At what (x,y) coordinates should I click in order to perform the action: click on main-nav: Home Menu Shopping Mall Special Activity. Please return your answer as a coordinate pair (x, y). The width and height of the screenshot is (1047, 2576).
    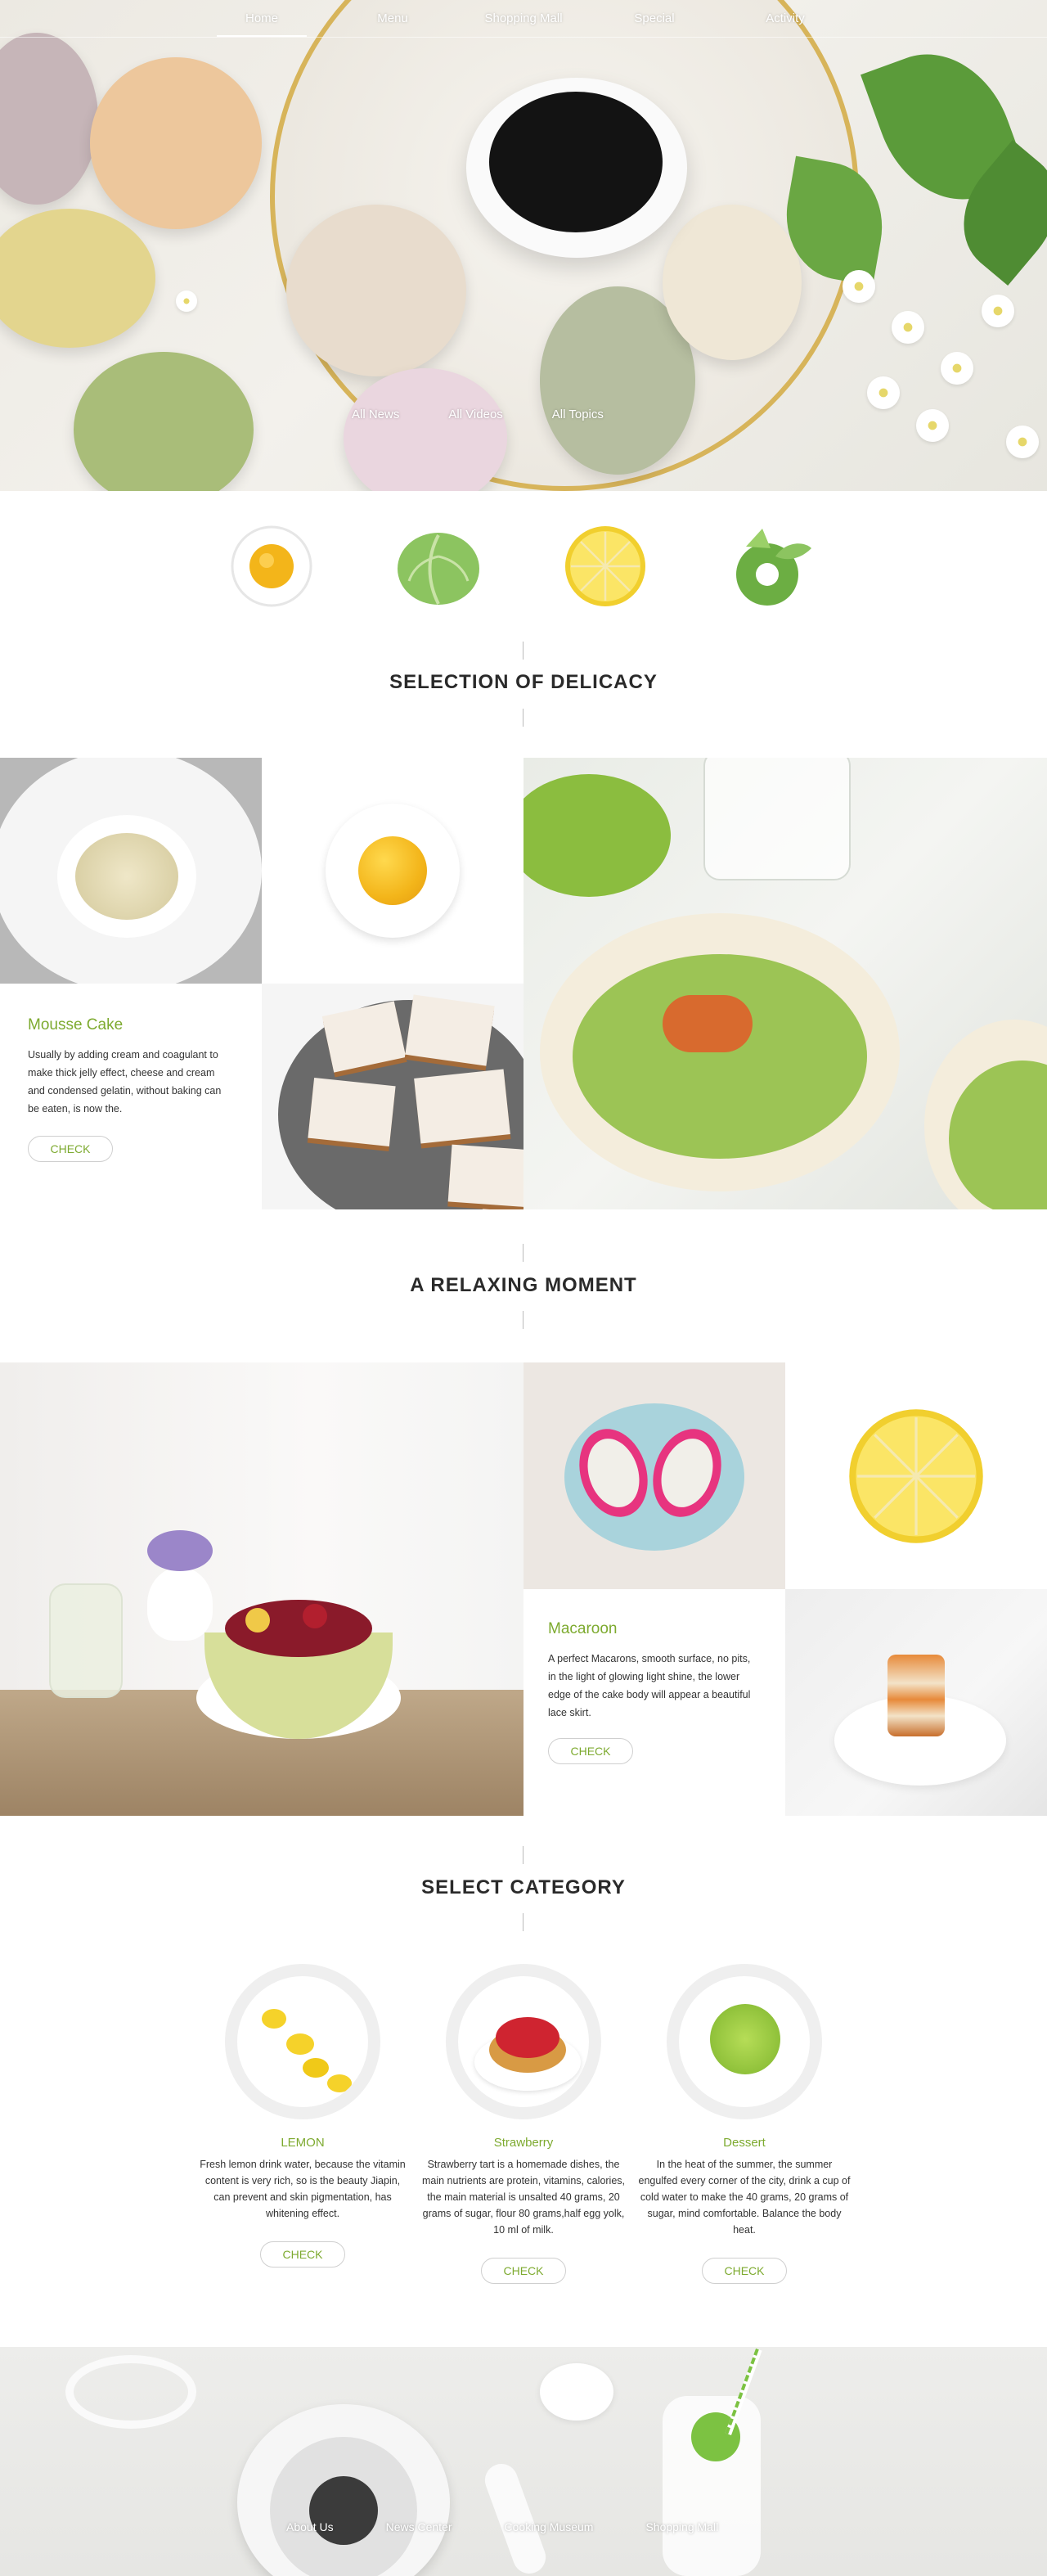
    Looking at the image, I should click on (523, 19).